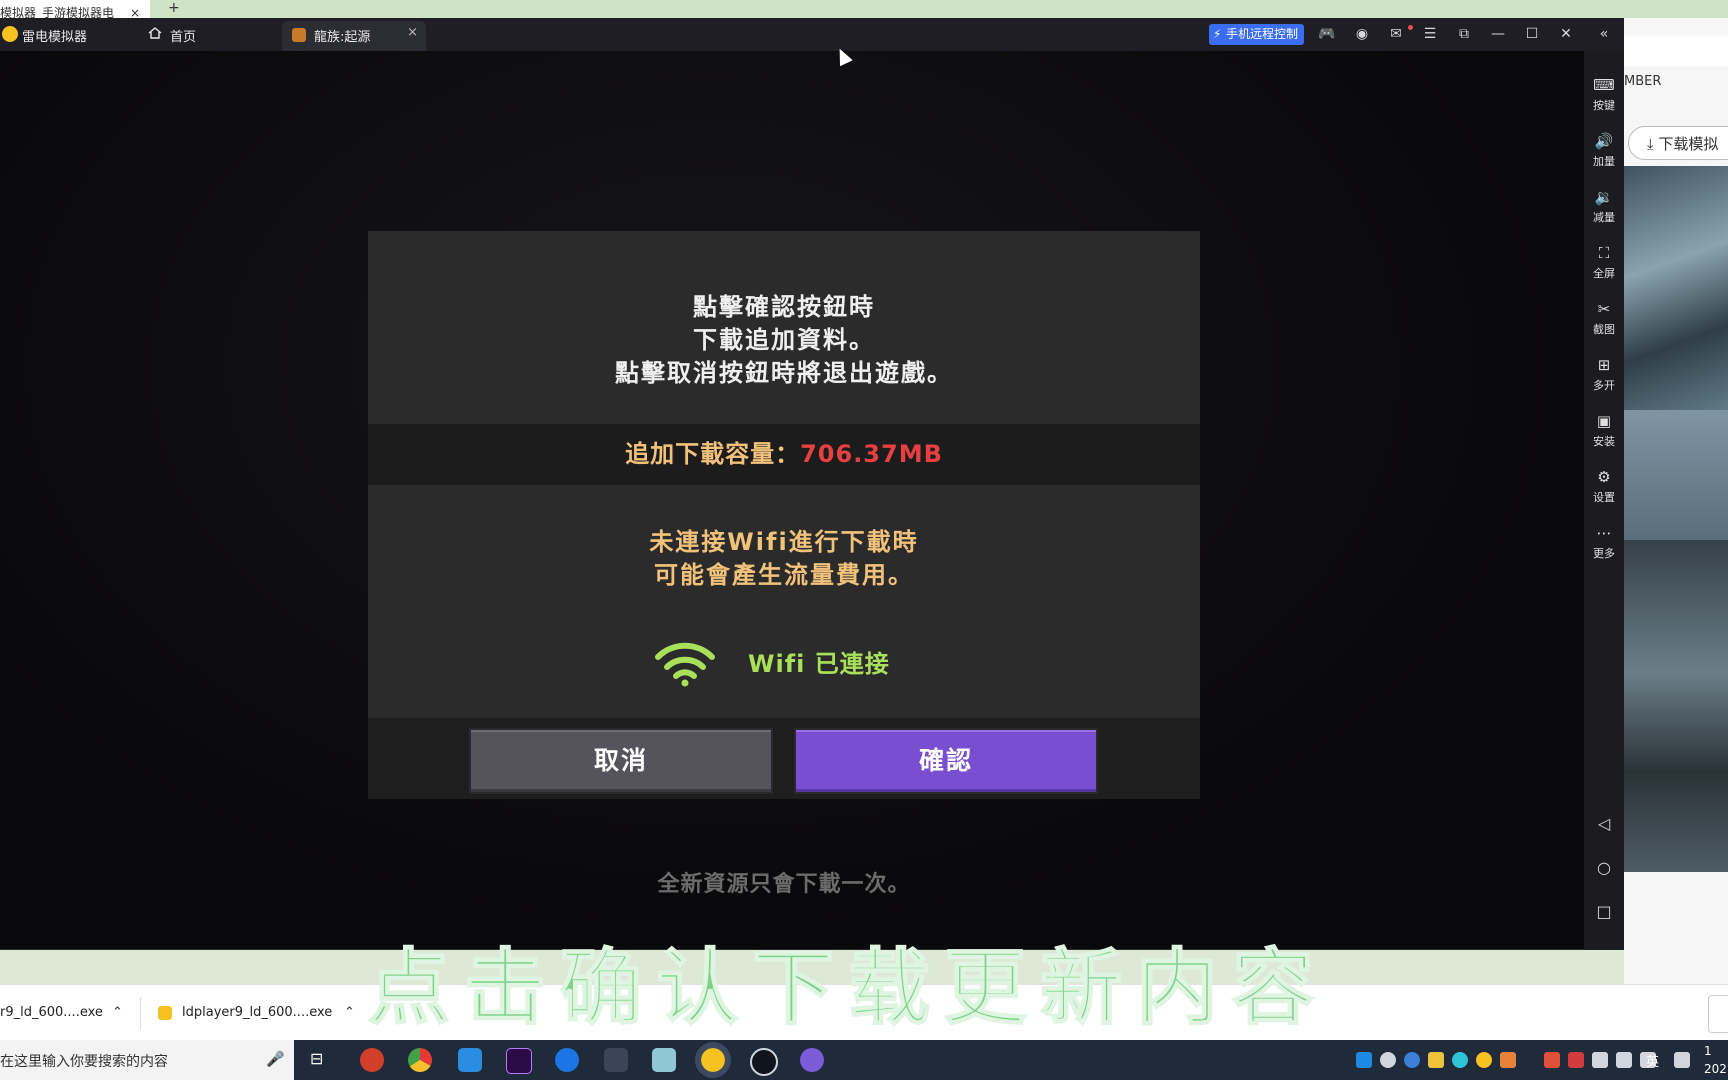 This screenshot has width=1728, height=1080. I want to click on apk-icon: ▣, so click(1604, 421).